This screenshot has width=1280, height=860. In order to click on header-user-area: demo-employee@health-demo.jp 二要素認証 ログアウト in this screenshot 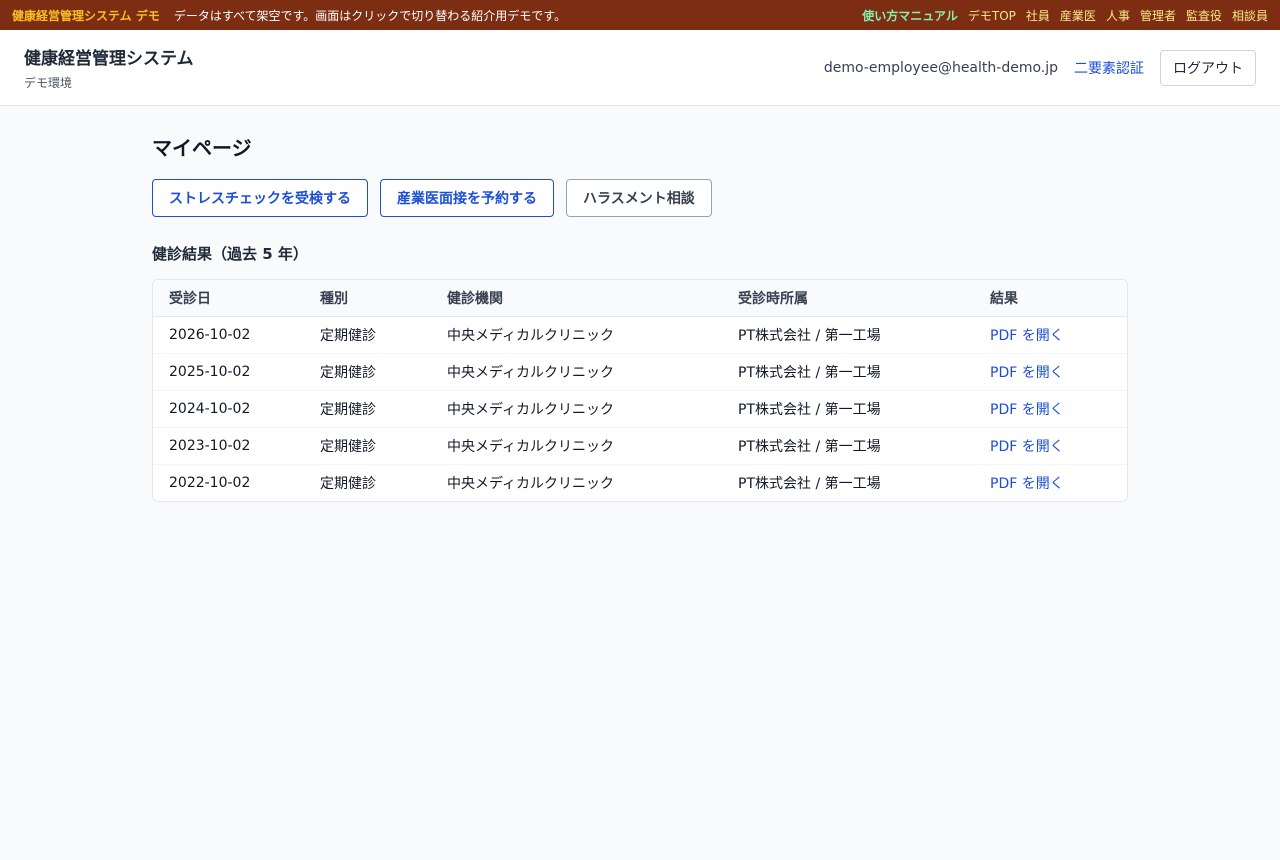, I will do `click(1039, 67)`.